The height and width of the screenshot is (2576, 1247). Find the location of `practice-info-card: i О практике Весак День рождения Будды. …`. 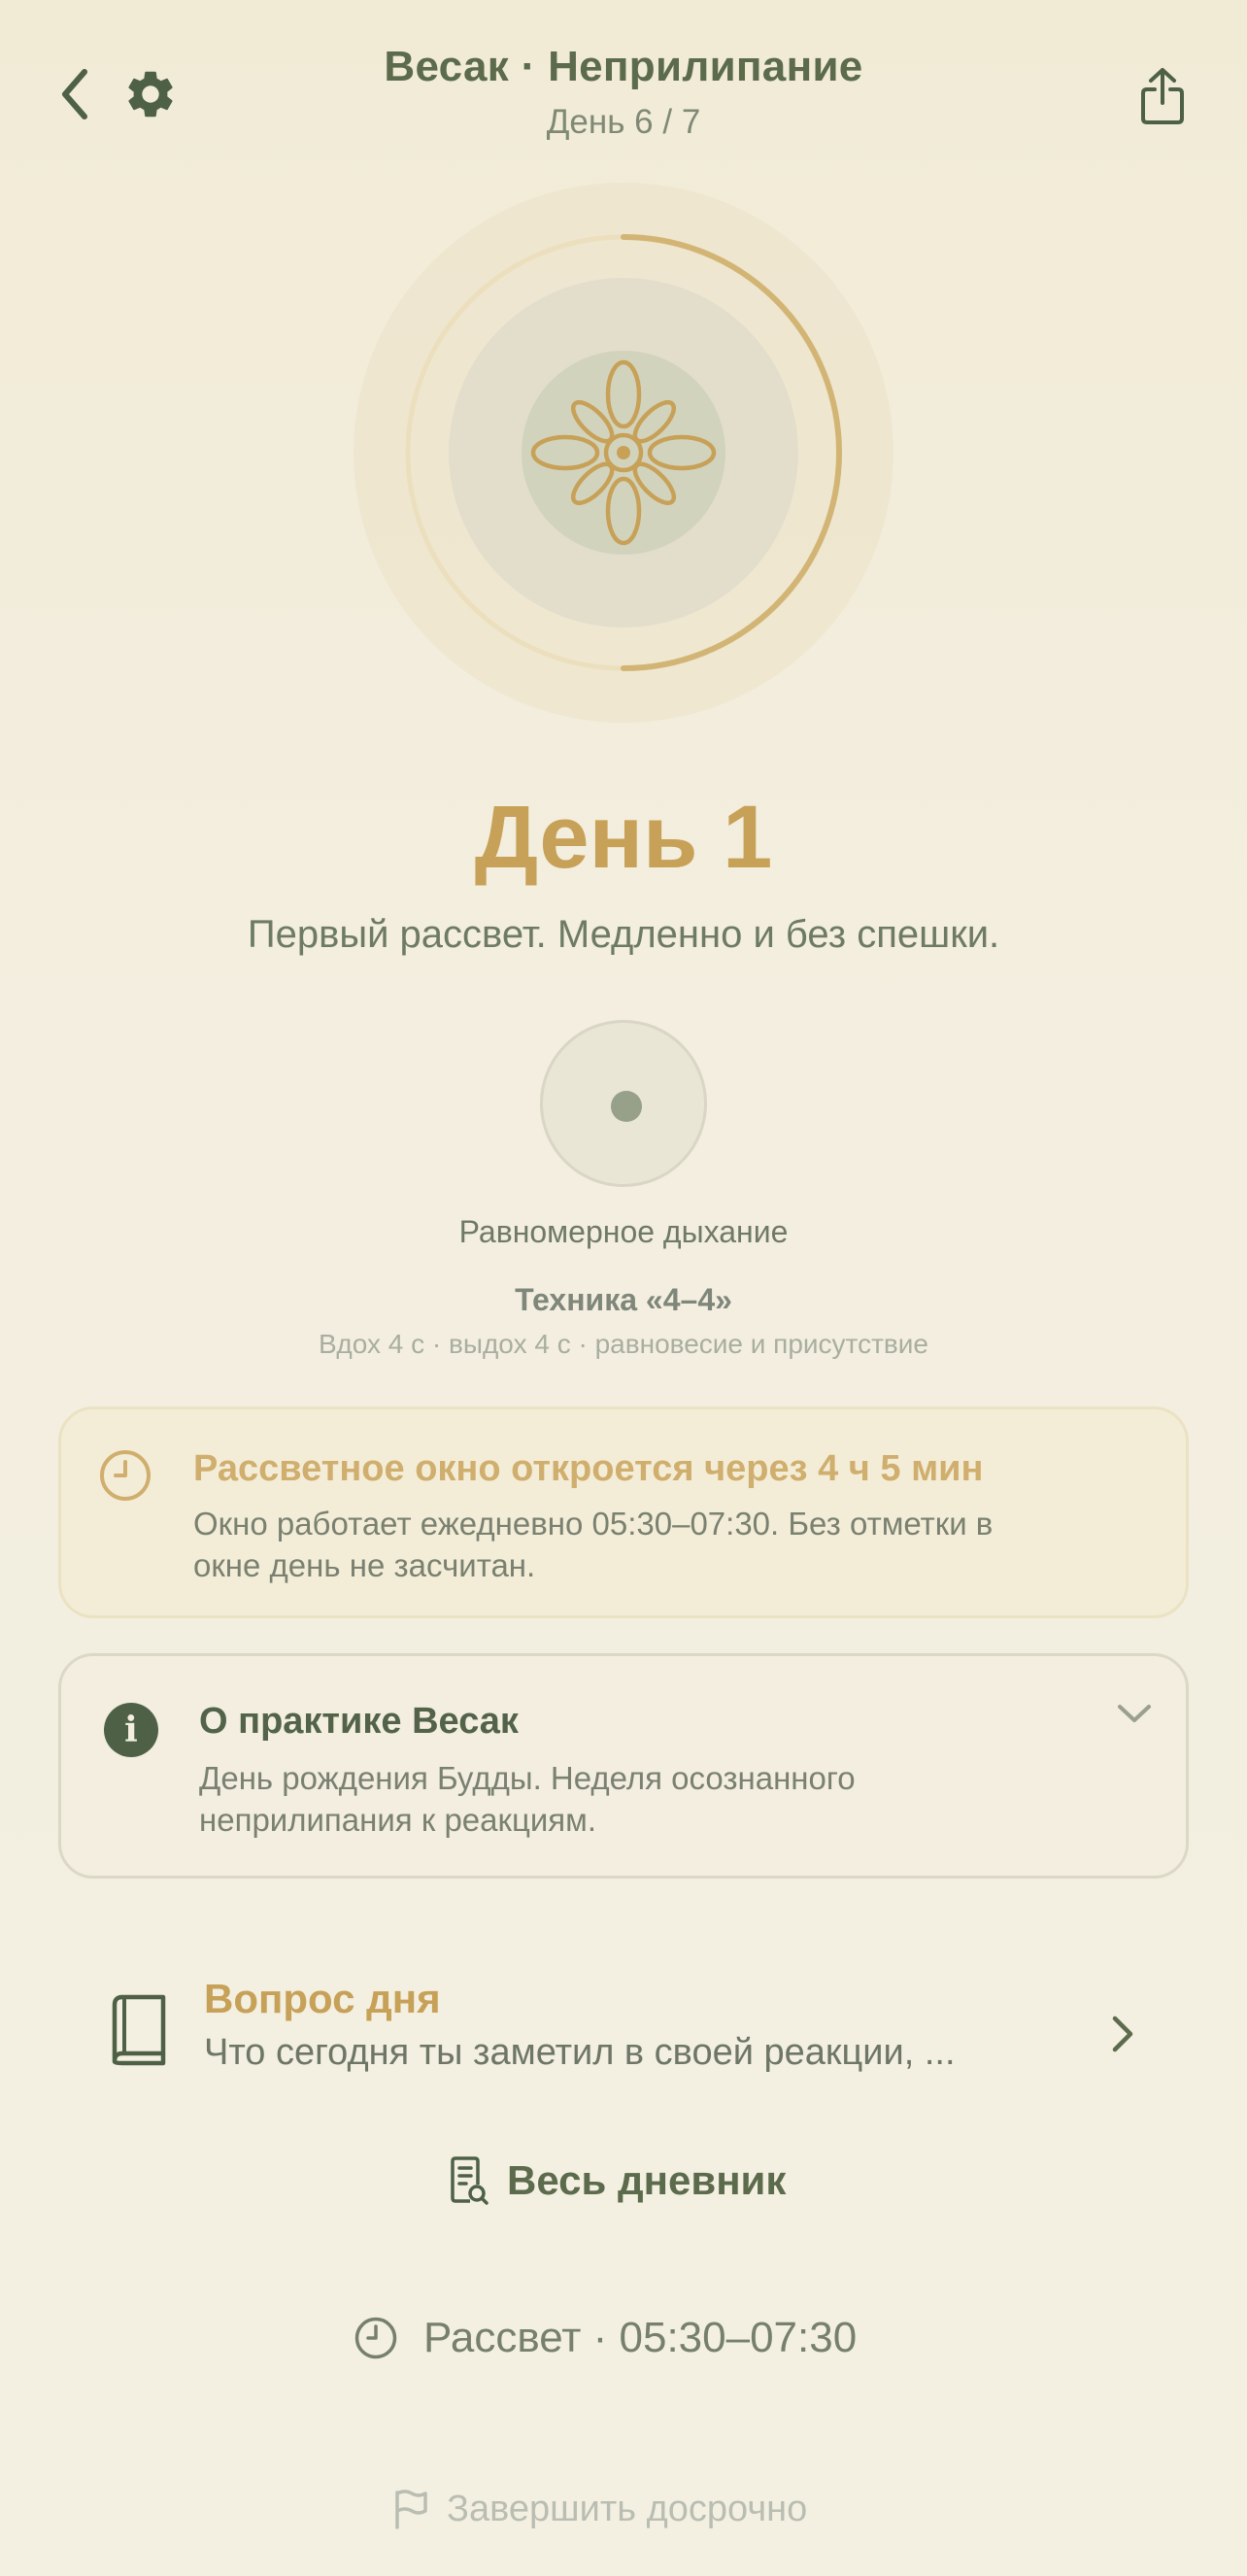

practice-info-card: i О практике Весак День рождения Будды. … is located at coordinates (623, 1766).